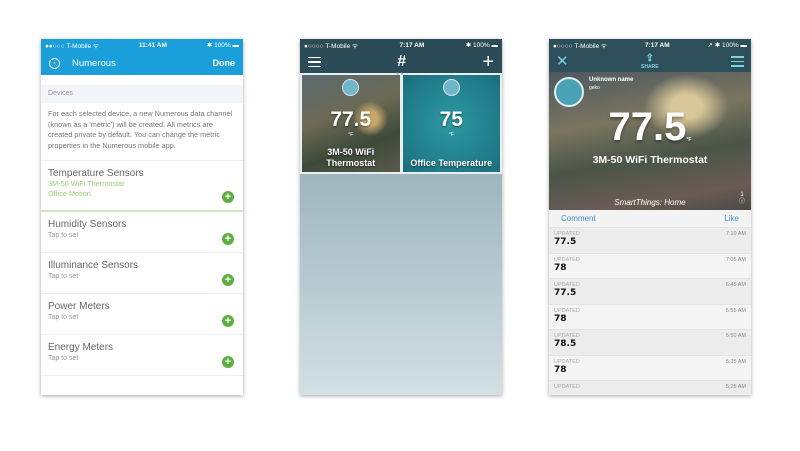  What do you see at coordinates (727, 45) in the screenshot?
I see `battery: ➚ ✱ 100% ▬` at bounding box center [727, 45].